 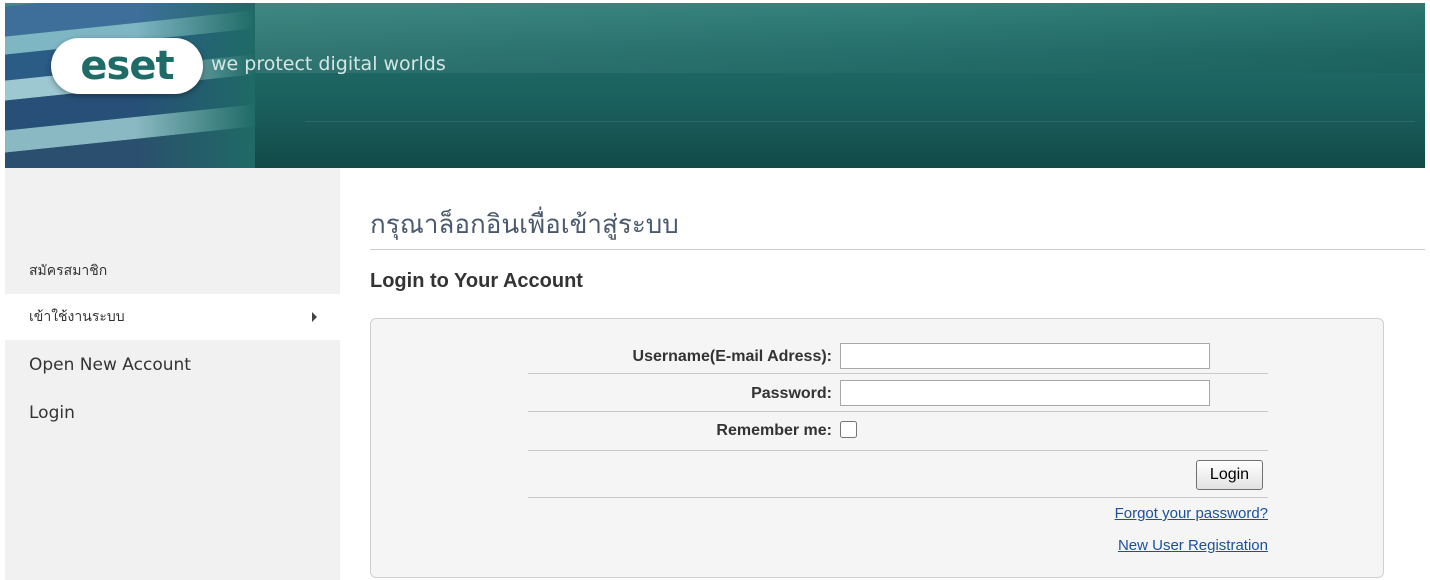 I want to click on logo-text: eset, so click(x=127, y=66).